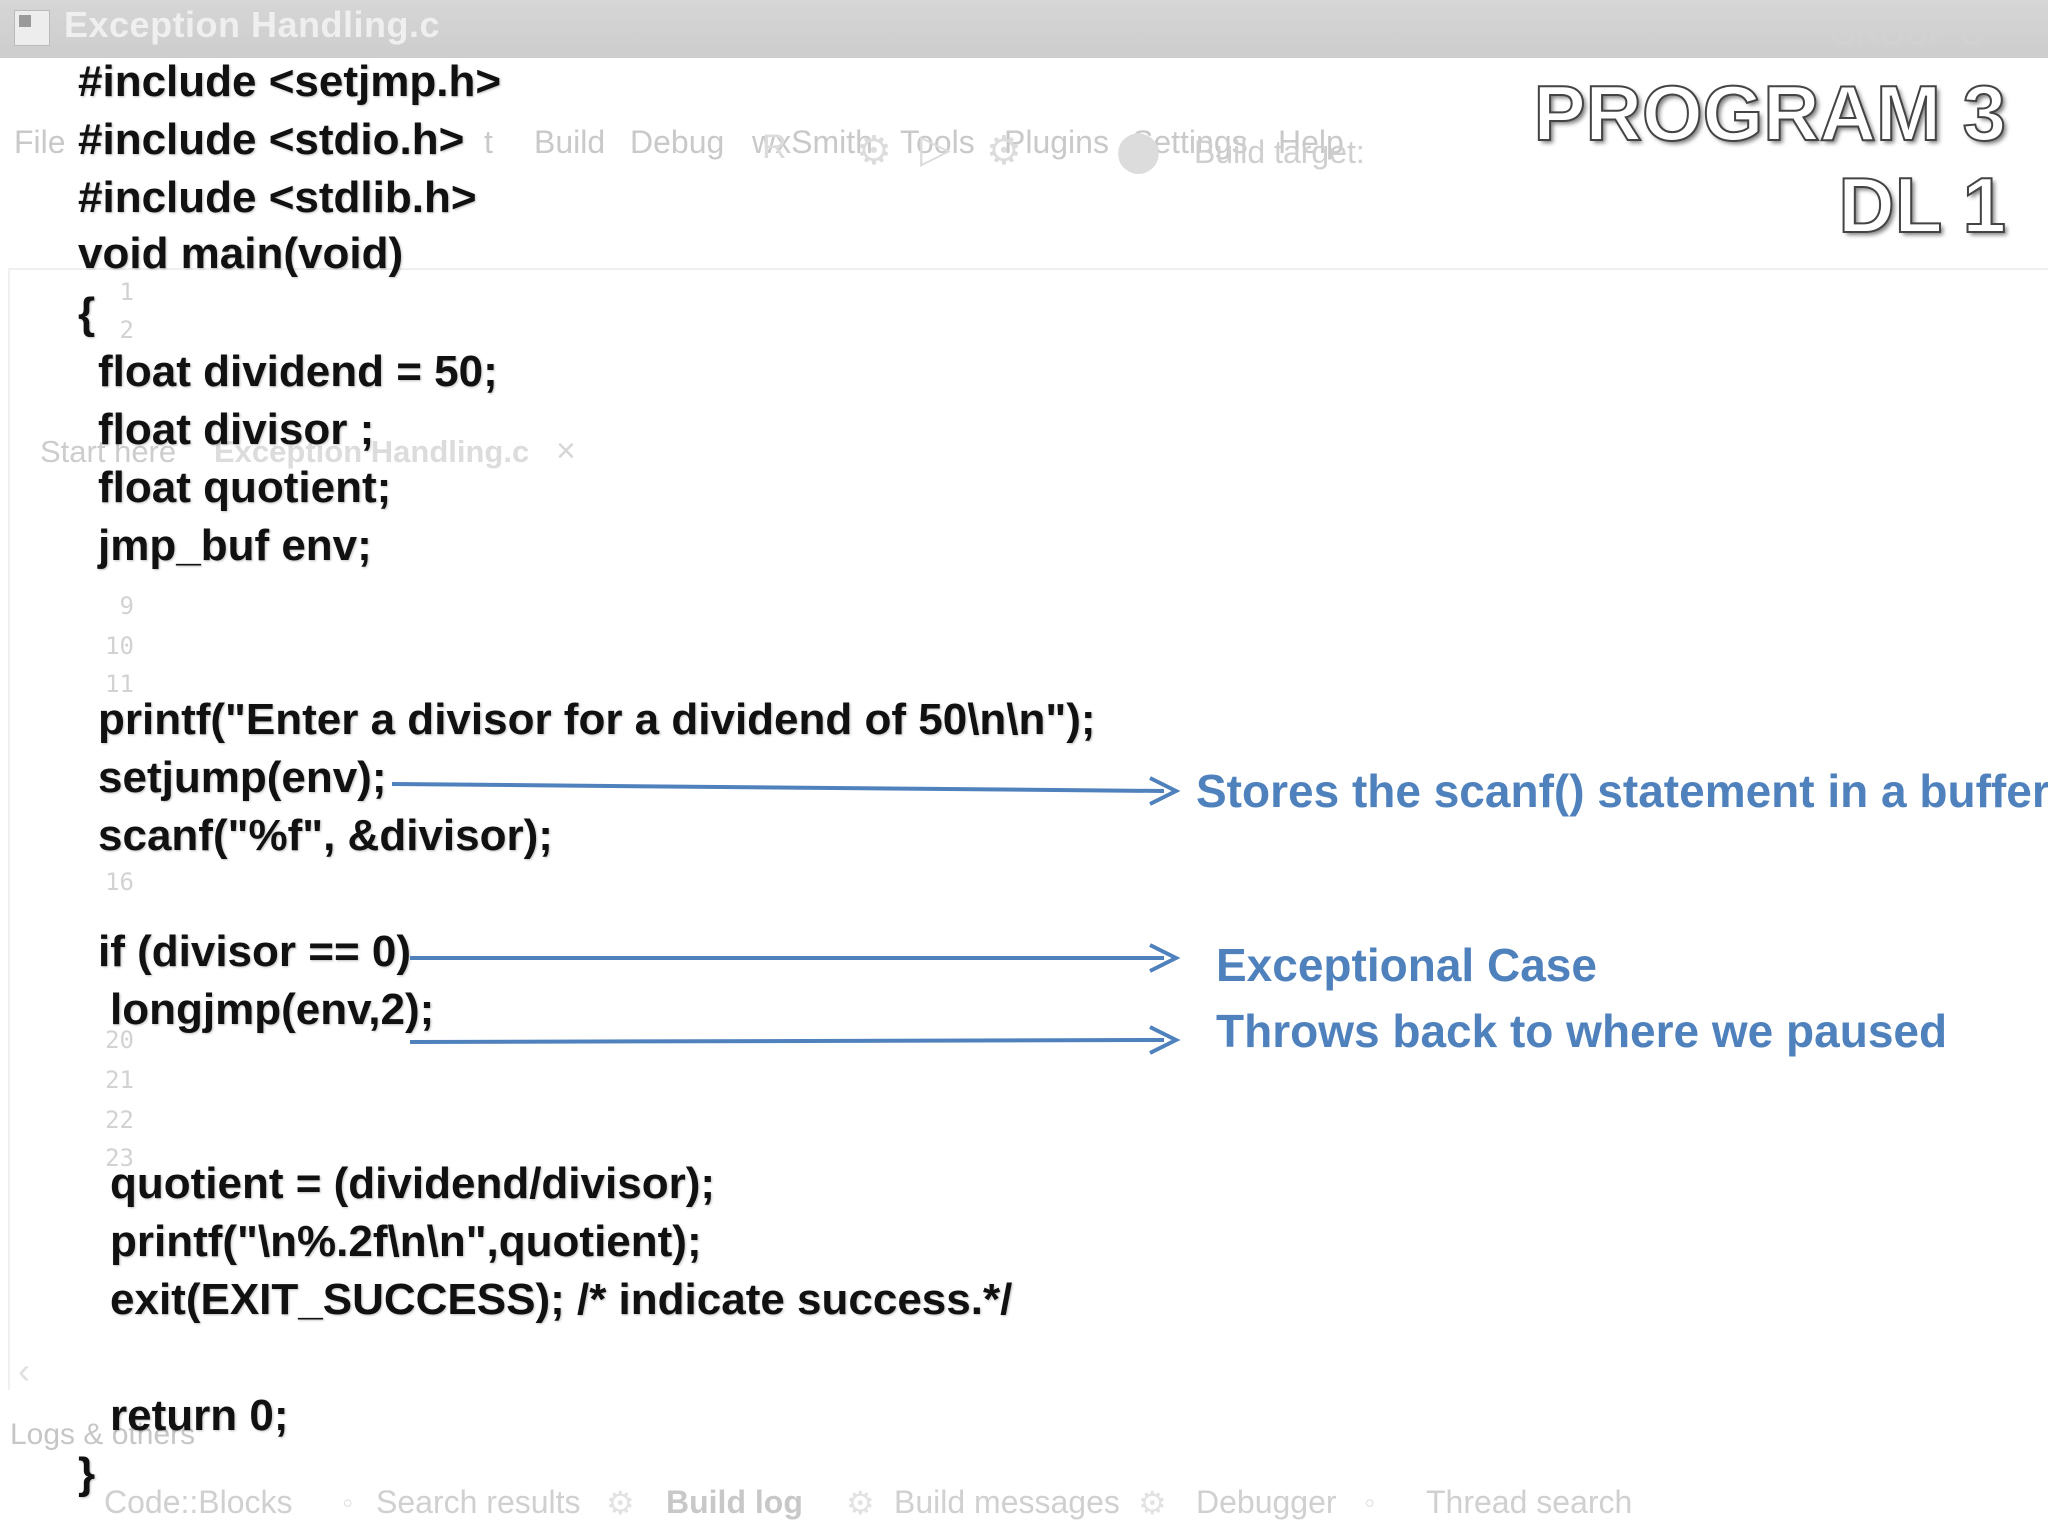 The height and width of the screenshot is (1536, 2048). Describe the element at coordinates (795, 1040) in the screenshot. I see `arrow-longjmp` at that location.